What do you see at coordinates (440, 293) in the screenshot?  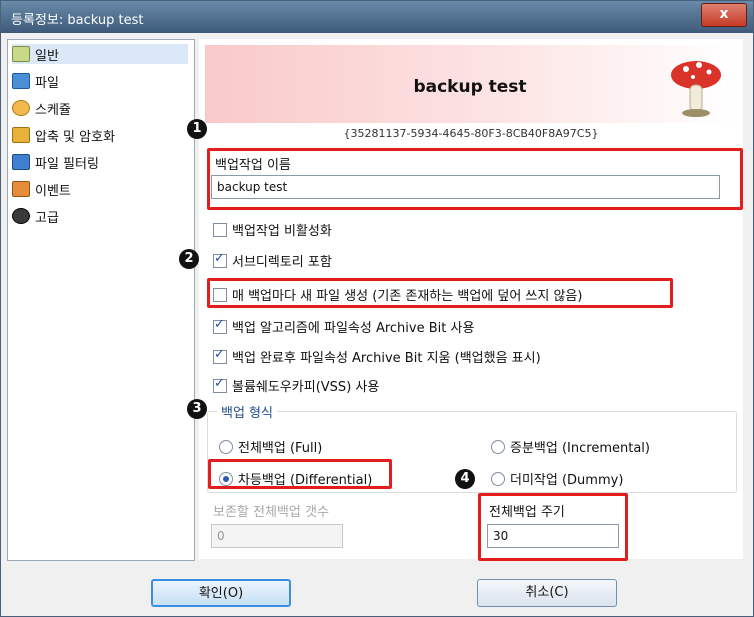 I see `highlight-new-file-option` at bounding box center [440, 293].